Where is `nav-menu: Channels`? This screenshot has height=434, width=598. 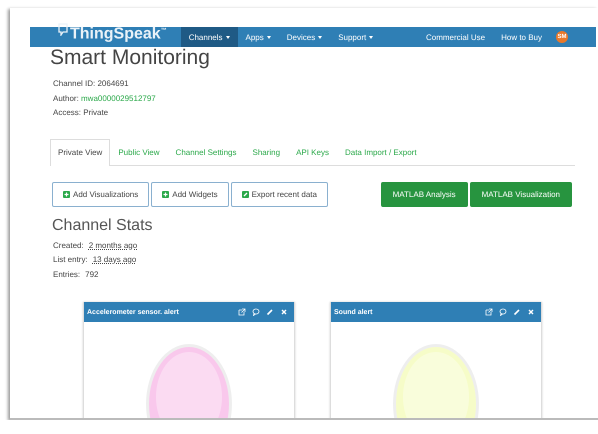 nav-menu: Channels is located at coordinates (209, 37).